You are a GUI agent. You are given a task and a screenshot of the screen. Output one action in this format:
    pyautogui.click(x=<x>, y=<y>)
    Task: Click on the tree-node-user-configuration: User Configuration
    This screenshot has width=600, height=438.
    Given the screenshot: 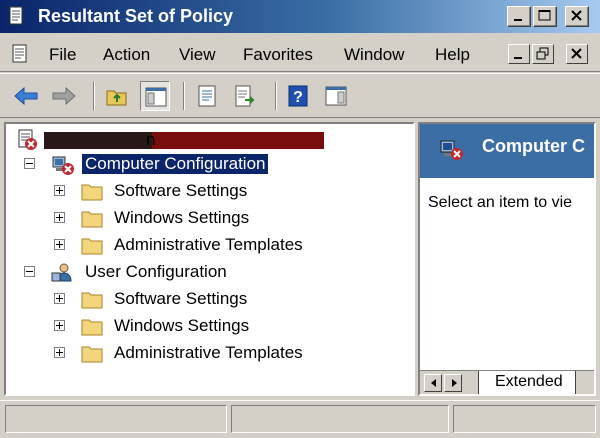 What is the action you would take?
    pyautogui.click(x=174, y=273)
    